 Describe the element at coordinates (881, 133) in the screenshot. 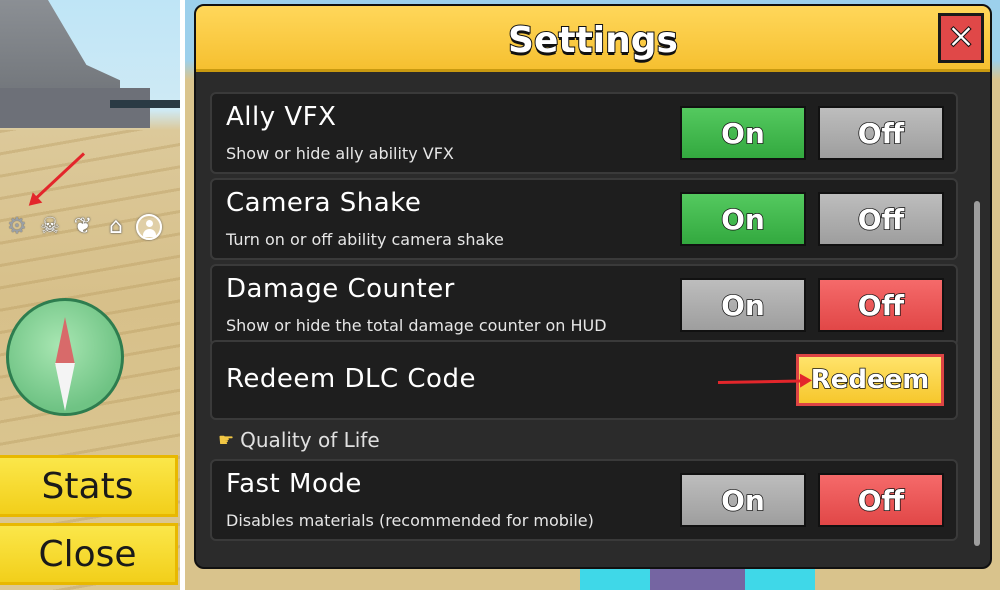

I see `ally-vfx-off-button: Off` at that location.